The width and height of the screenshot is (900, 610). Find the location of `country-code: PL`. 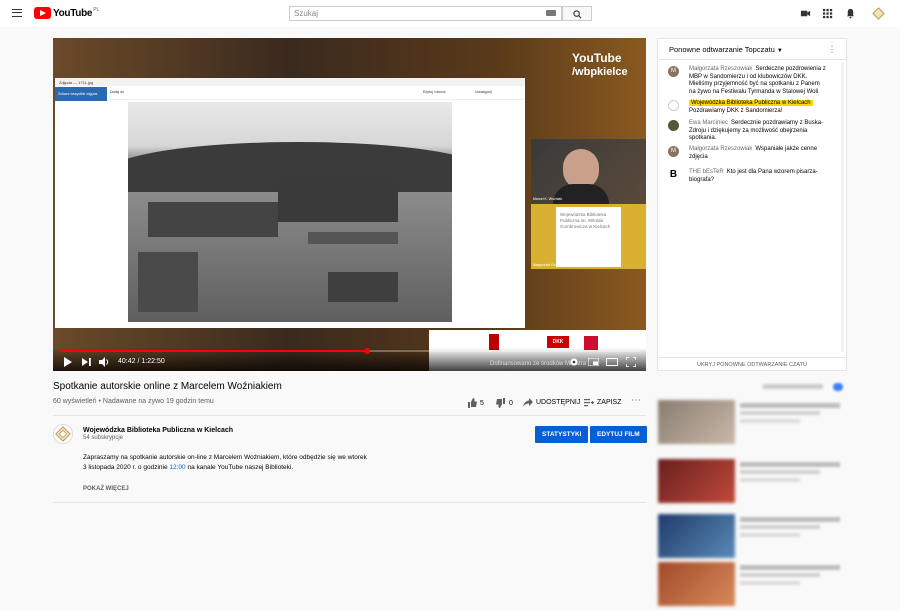

country-code: PL is located at coordinates (96, 10).